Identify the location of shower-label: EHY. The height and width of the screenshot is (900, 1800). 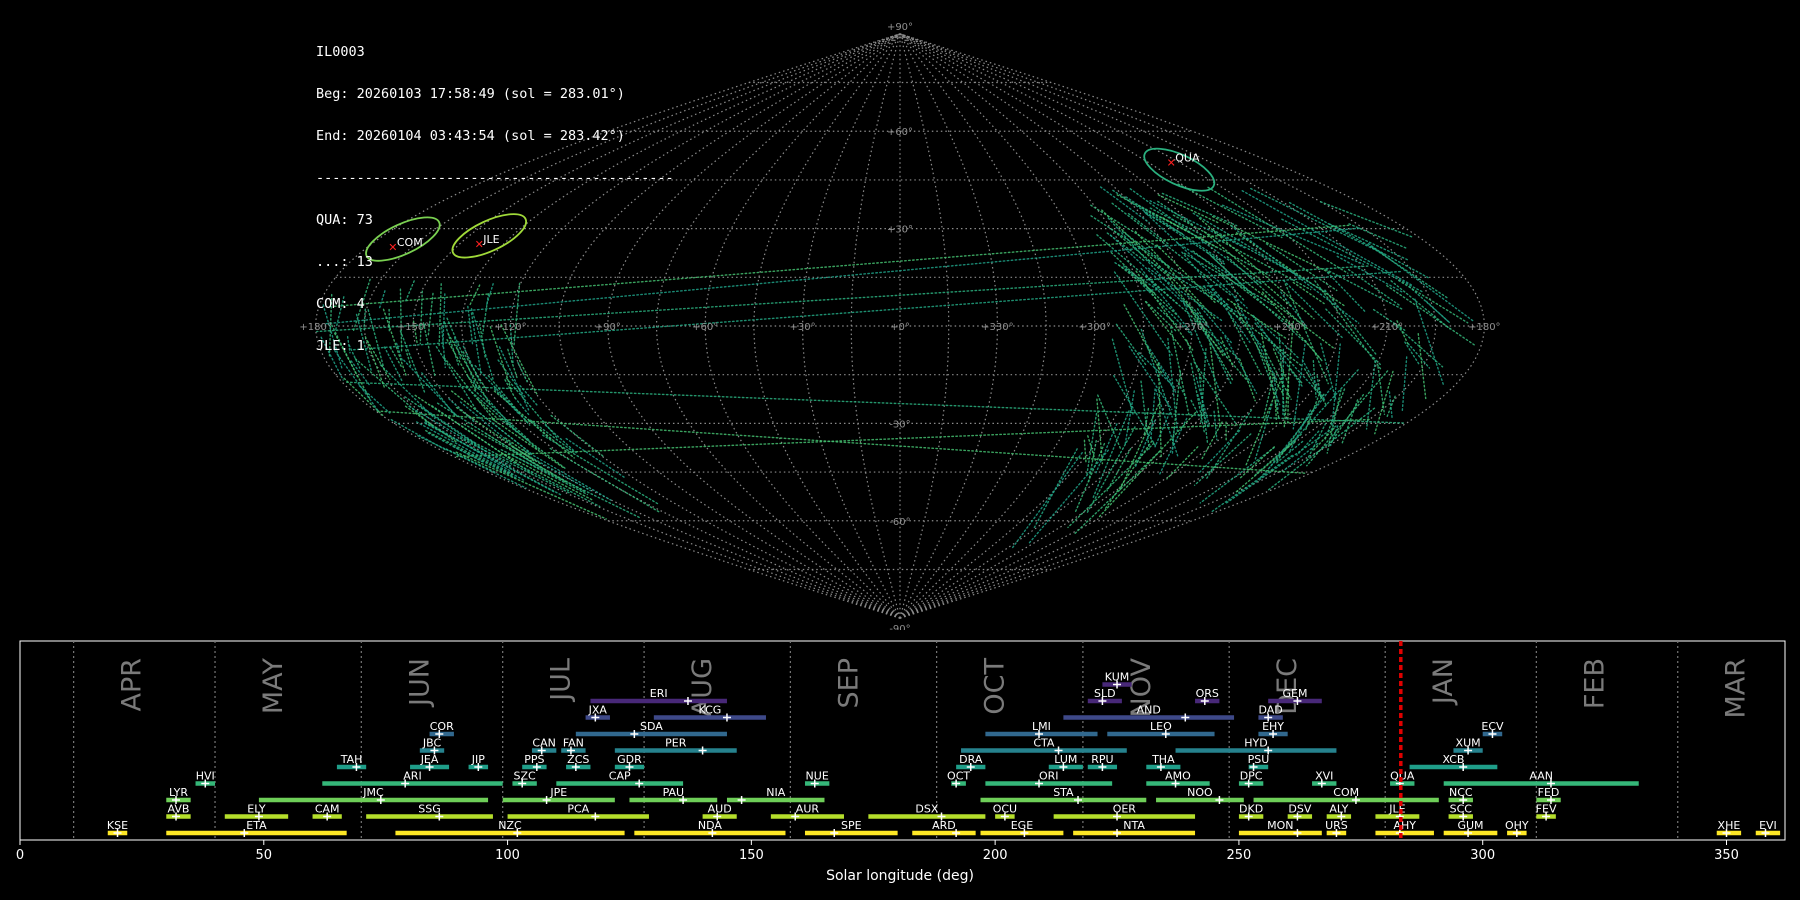
(1273, 726).